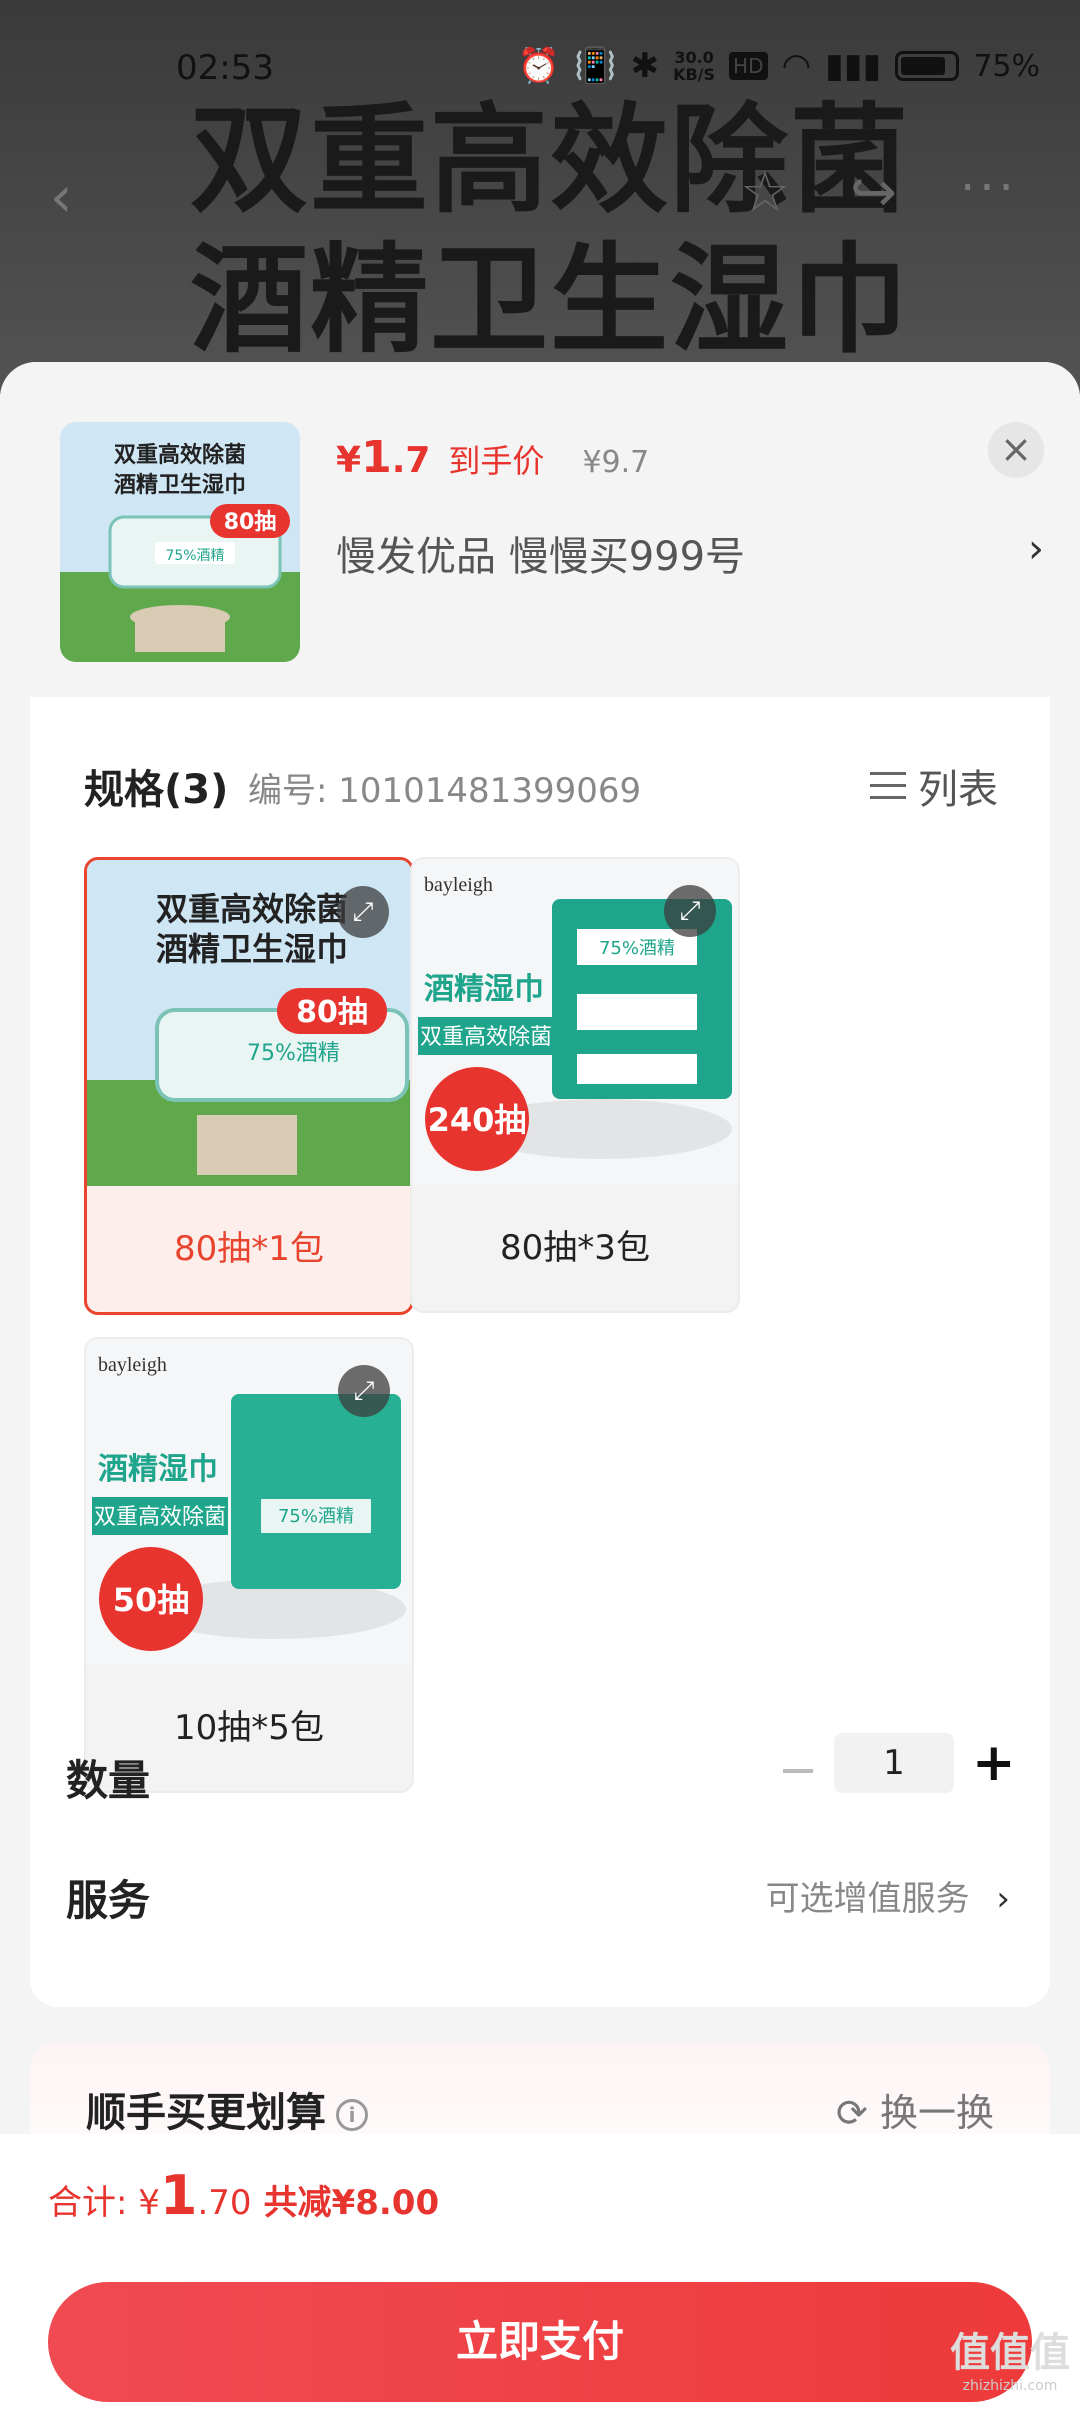 The image size is (1080, 2412). I want to click on back-icon: ‹, so click(61, 197).